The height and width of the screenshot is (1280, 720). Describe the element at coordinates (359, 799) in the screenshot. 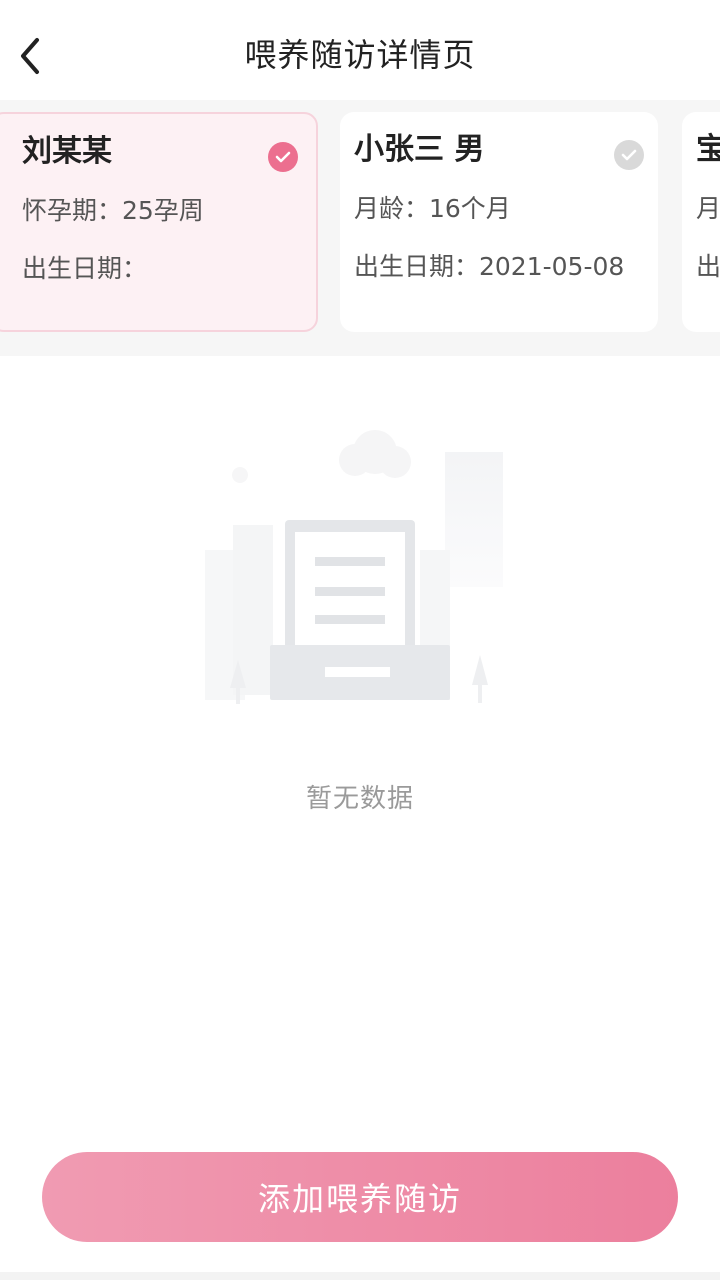

I see `empty-state-text: 暂无数据` at that location.